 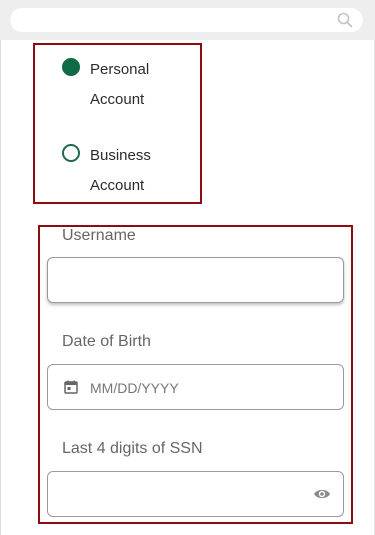 What do you see at coordinates (195, 494) in the screenshot?
I see `ssn-field` at bounding box center [195, 494].